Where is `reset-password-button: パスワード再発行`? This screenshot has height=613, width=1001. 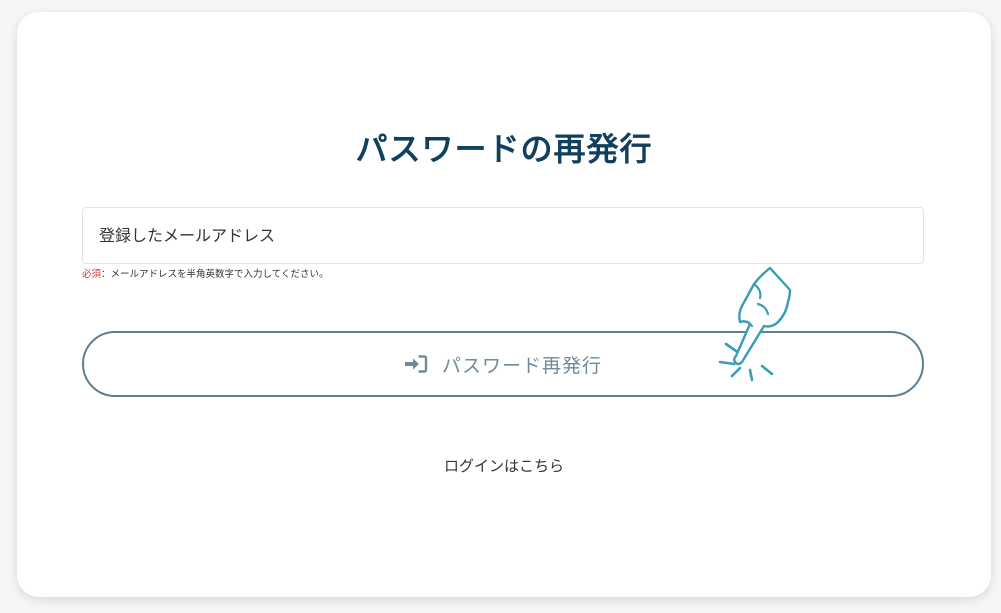
reset-password-button: パスワード再発行 is located at coordinates (503, 364).